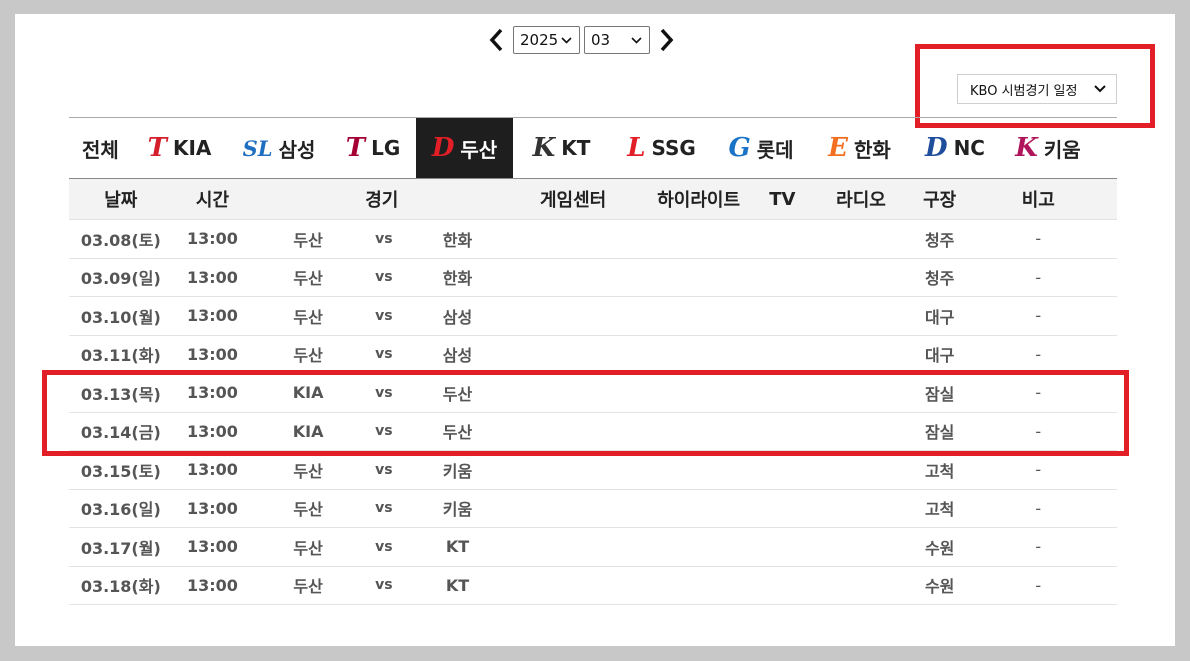 The image size is (1190, 661). I want to click on tab-label: 전체, so click(100, 149).